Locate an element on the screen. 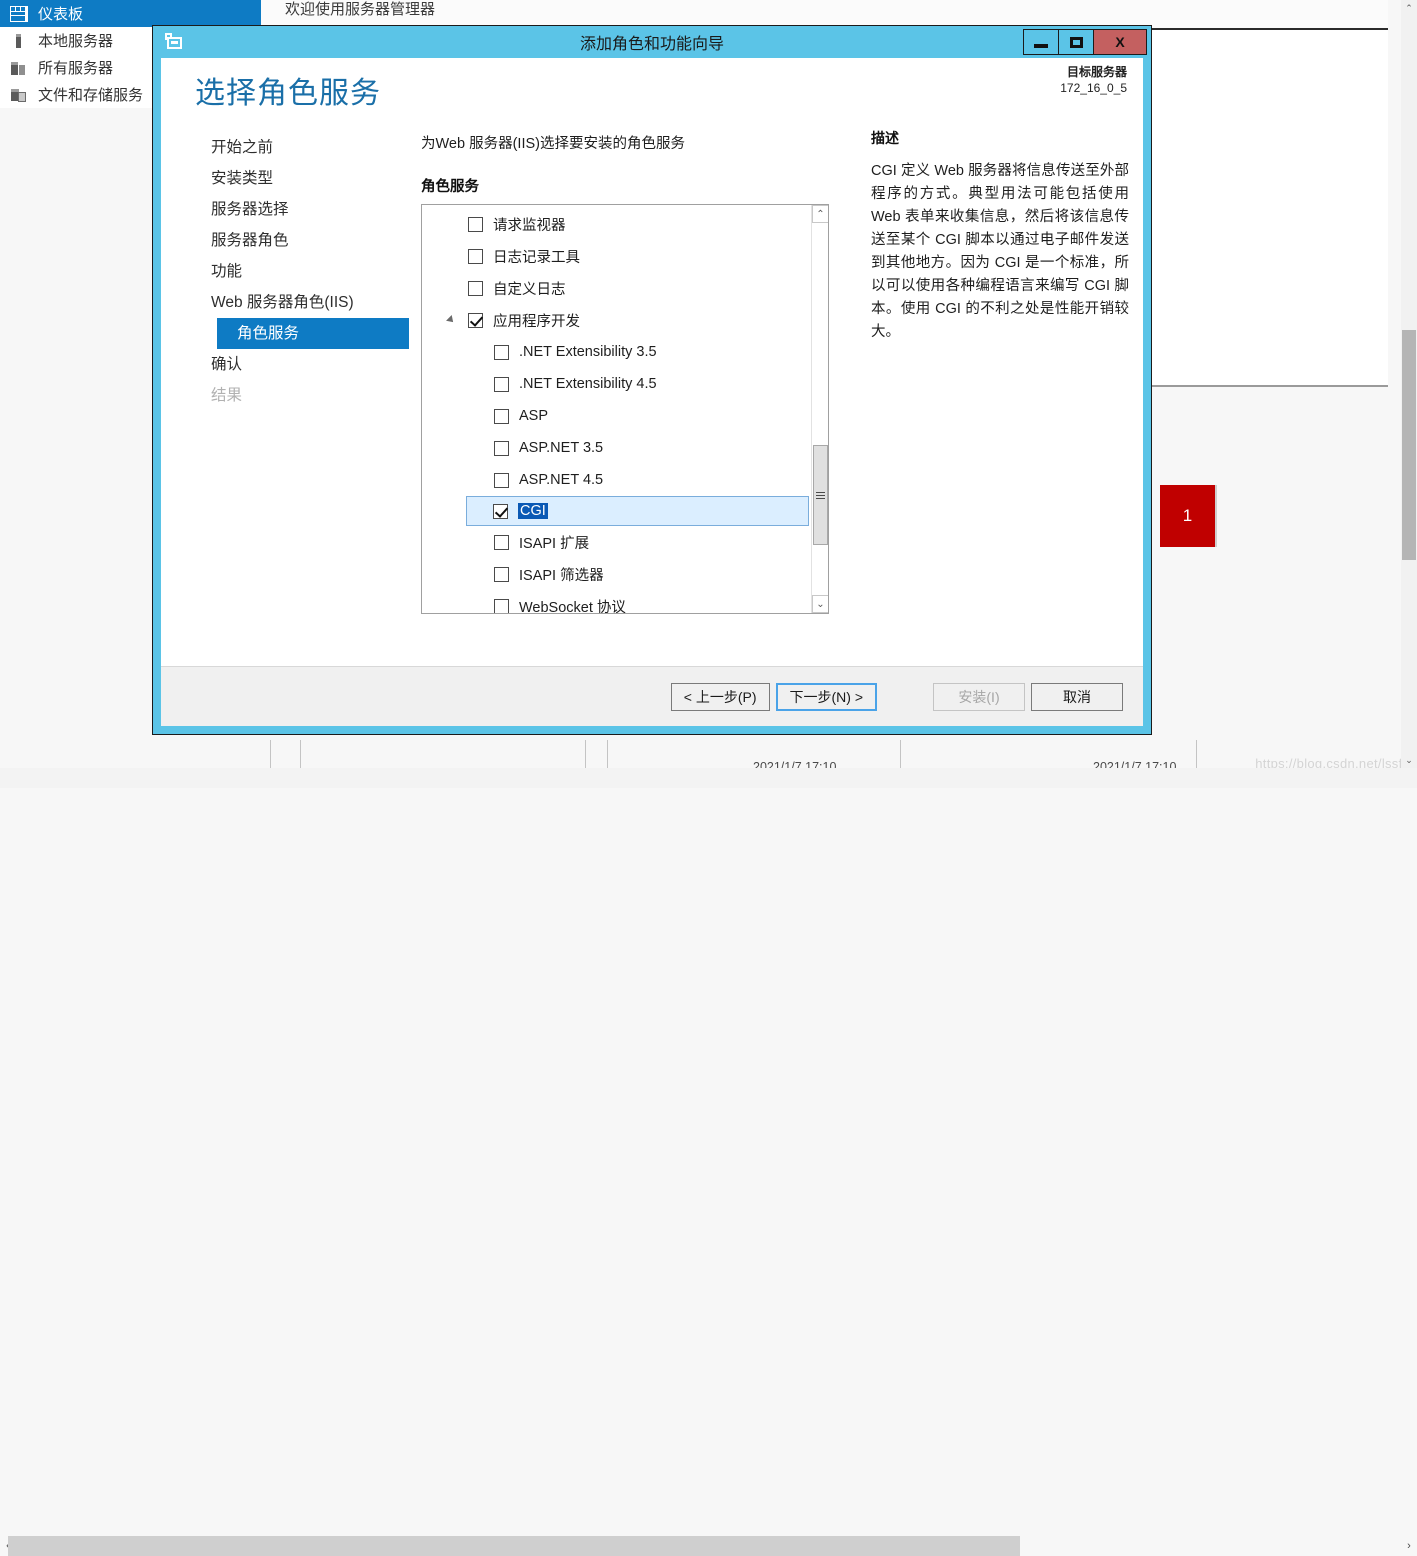  role-services-intro: 为Web 服务器(IIS)选择要安装的角色服务 is located at coordinates (637, 142).